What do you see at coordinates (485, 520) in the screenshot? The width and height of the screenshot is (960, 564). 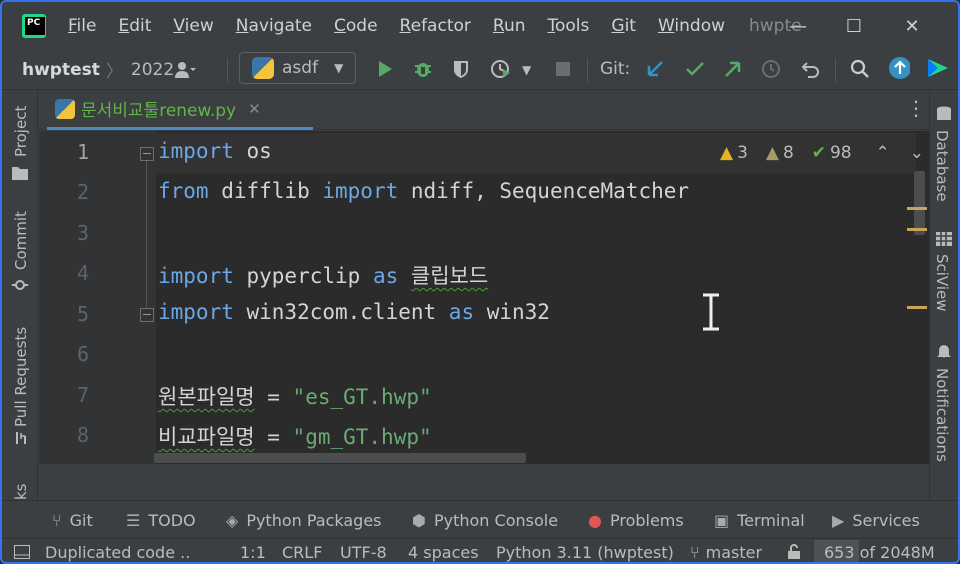 I see `python-console-tool-button: ⬢ Python Console` at bounding box center [485, 520].